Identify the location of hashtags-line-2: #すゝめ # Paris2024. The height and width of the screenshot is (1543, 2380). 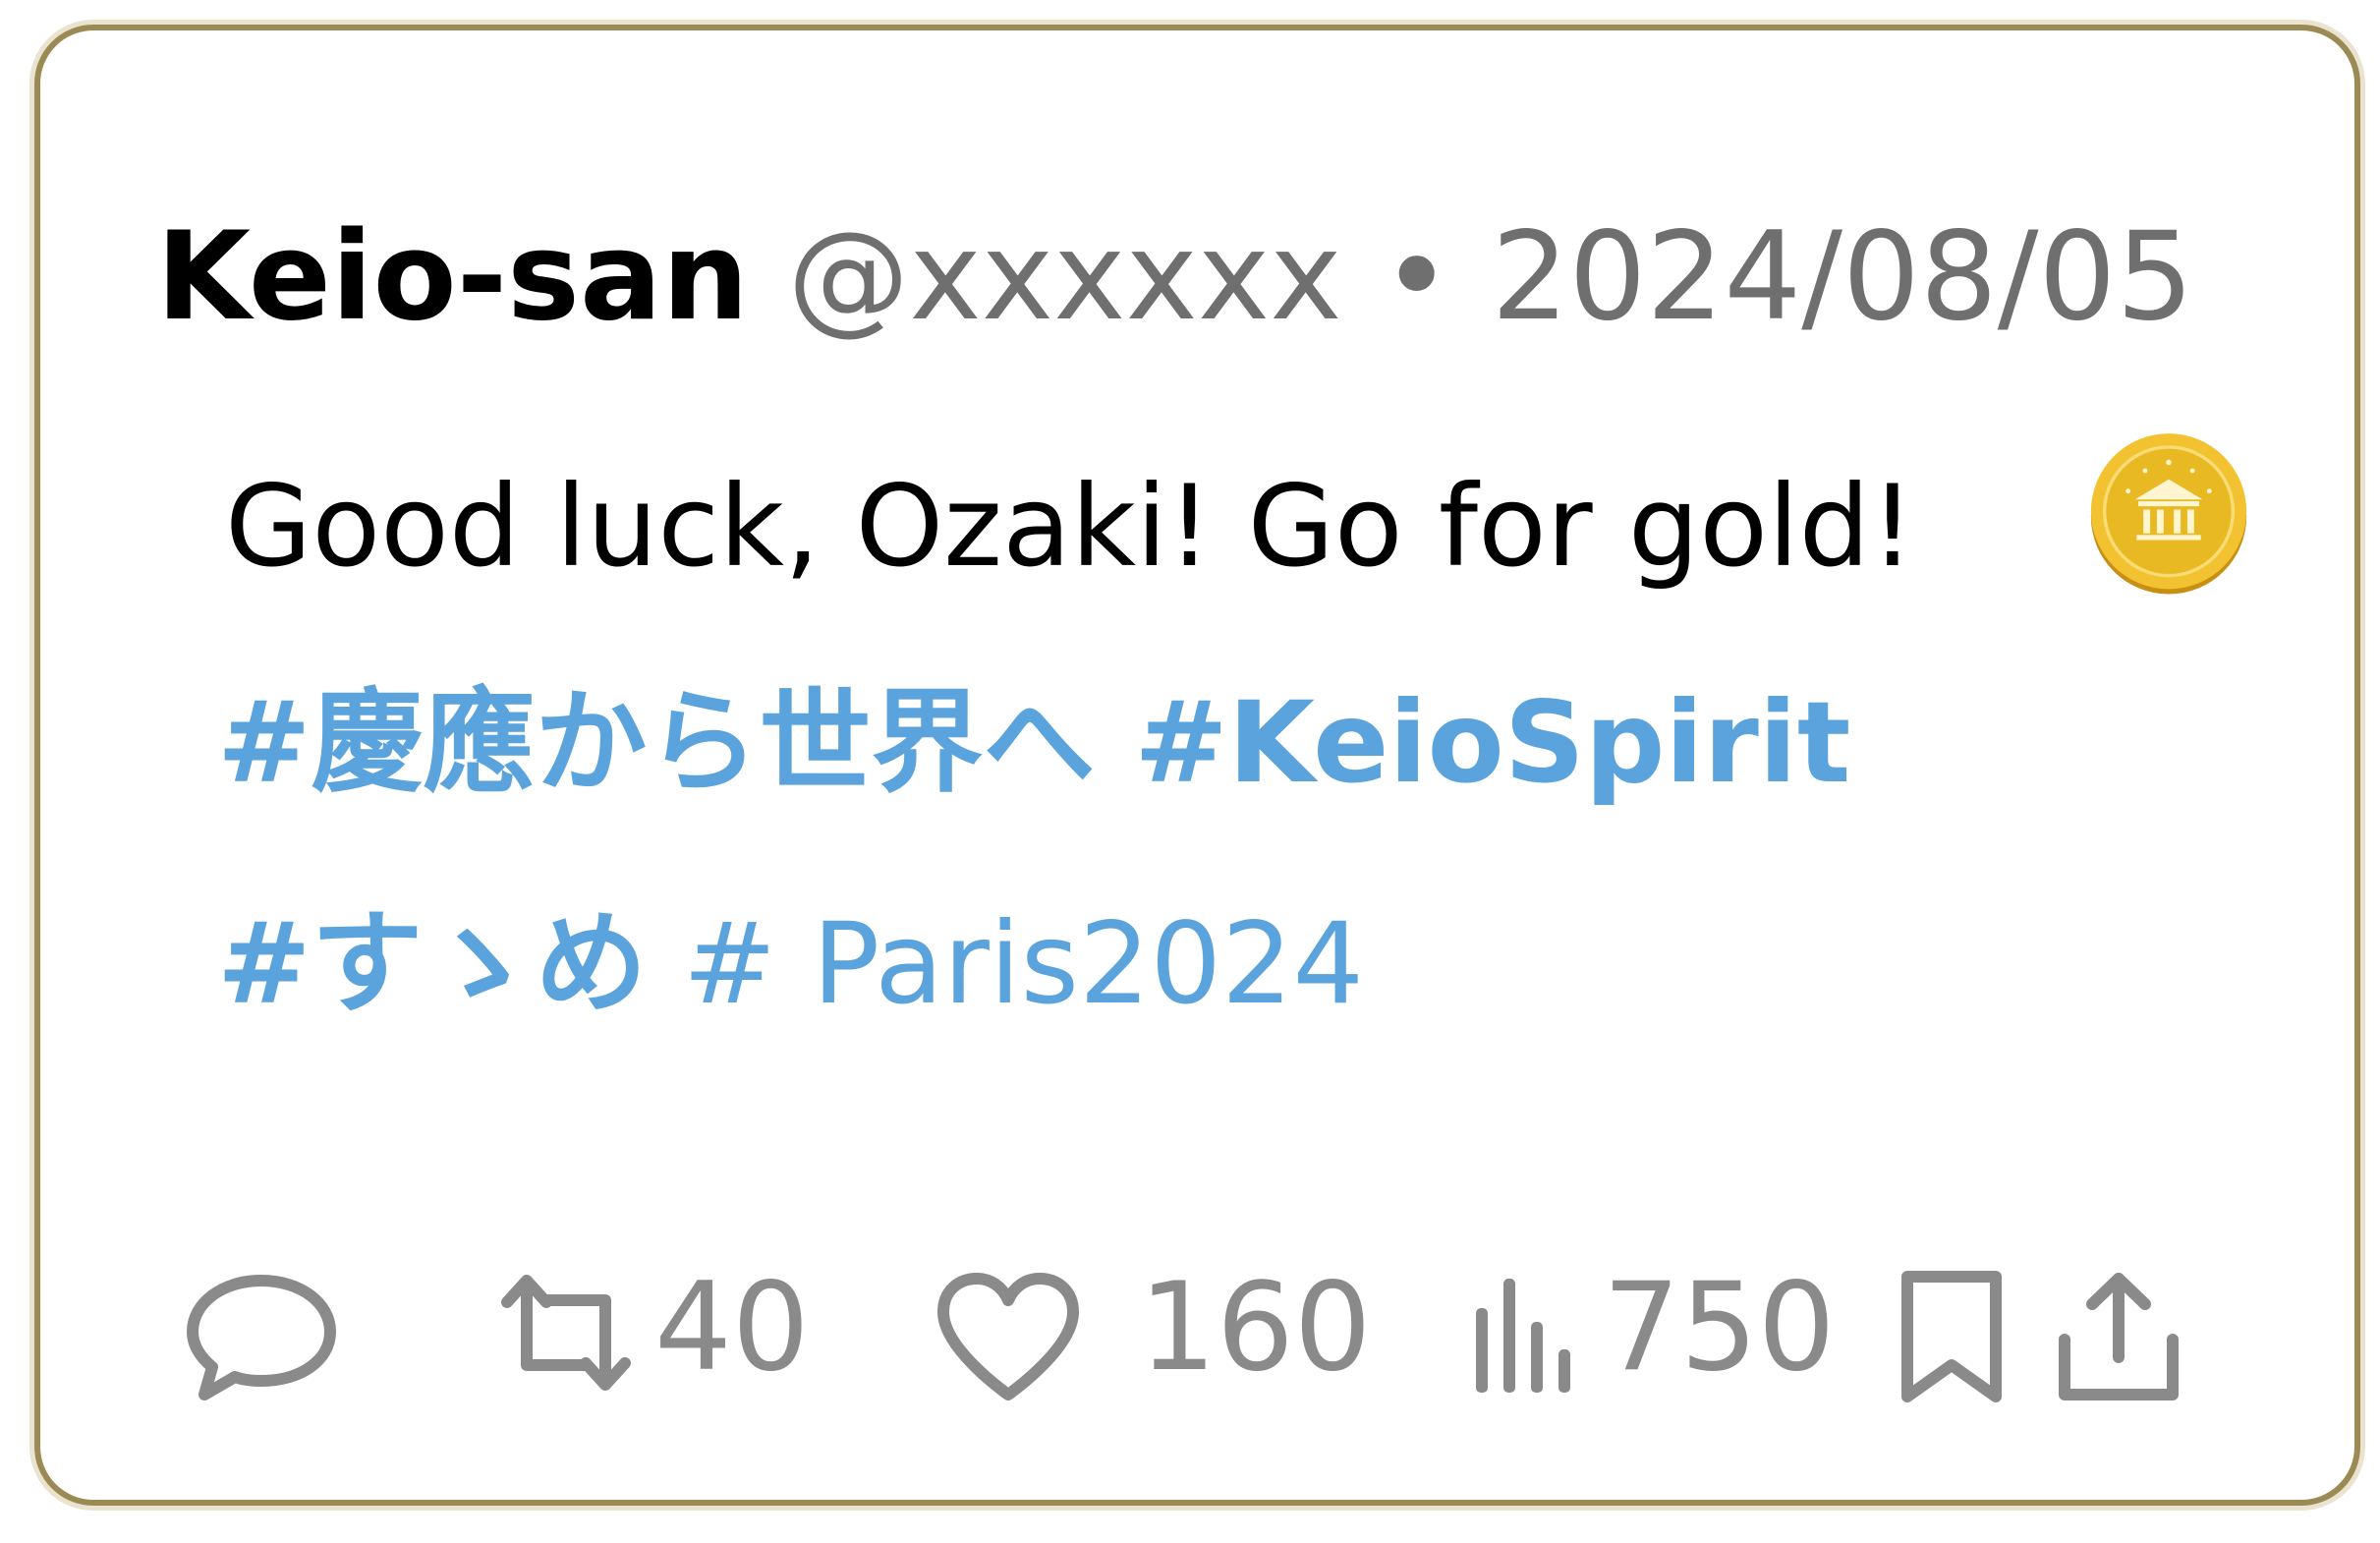
(790, 964).